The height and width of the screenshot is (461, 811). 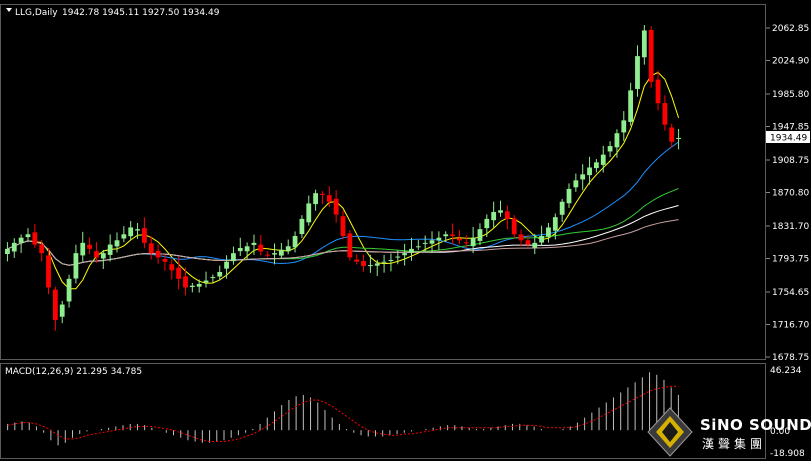 I want to click on price-tick-label: 1716.70, so click(x=790, y=325).